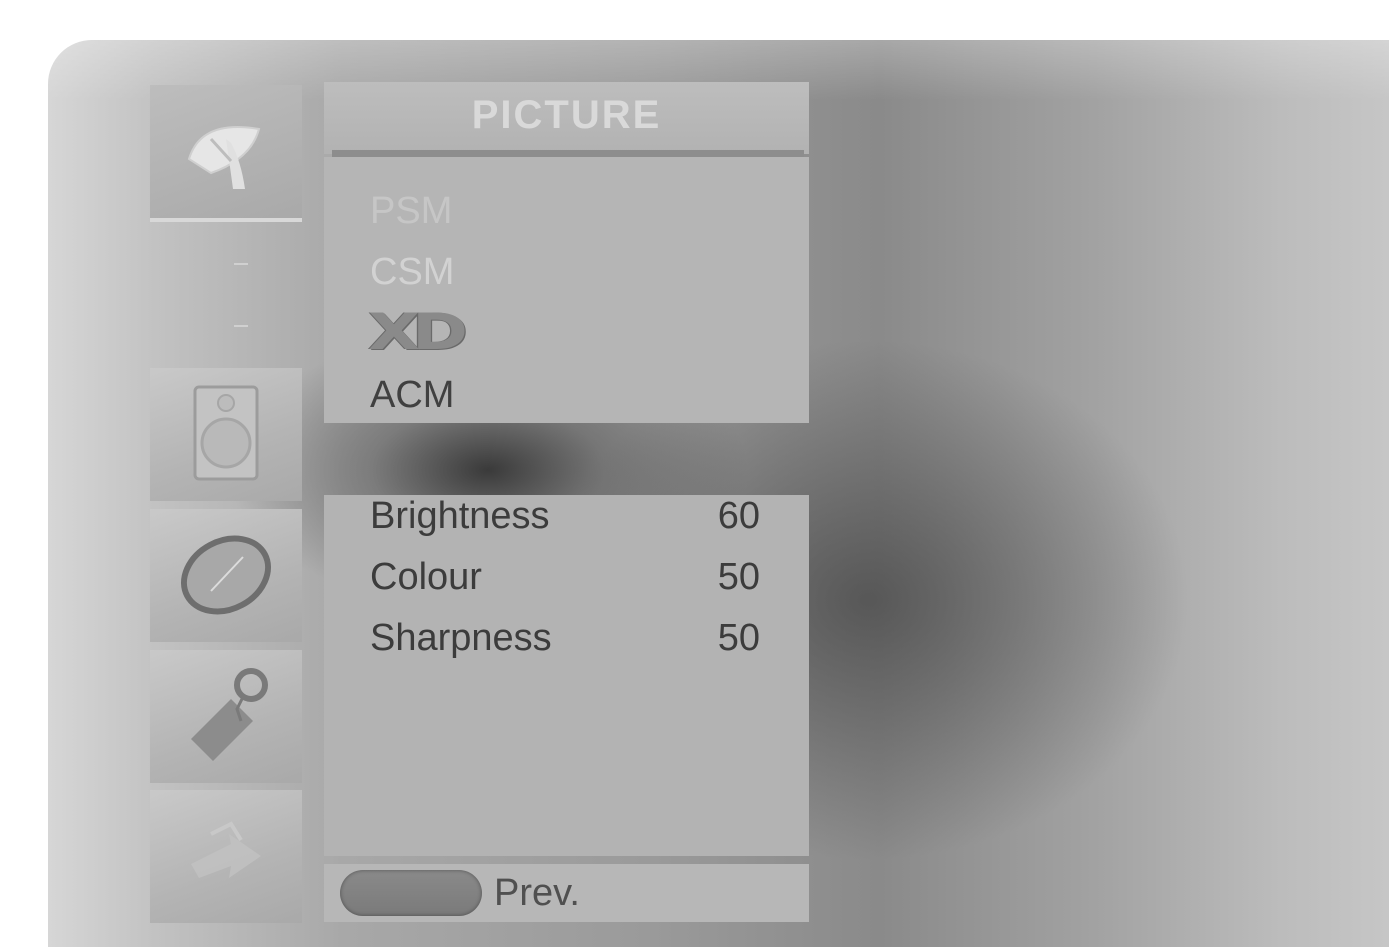 This screenshot has height=947, width=1389. What do you see at coordinates (570, 586) in the screenshot?
I see `setting-row-colour: Colour 50` at bounding box center [570, 586].